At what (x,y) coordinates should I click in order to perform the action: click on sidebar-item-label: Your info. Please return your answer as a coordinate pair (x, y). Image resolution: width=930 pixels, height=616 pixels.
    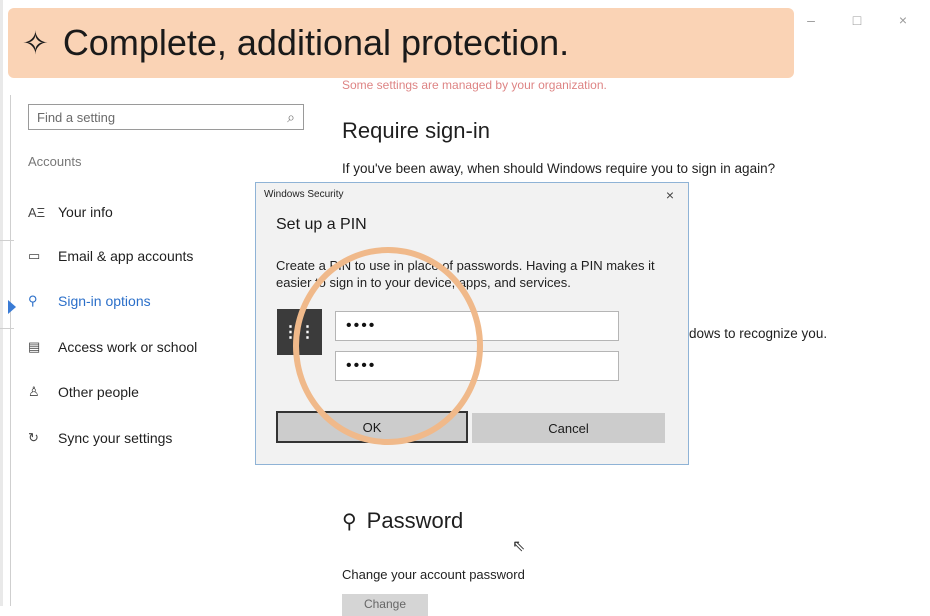
    Looking at the image, I should click on (85, 212).